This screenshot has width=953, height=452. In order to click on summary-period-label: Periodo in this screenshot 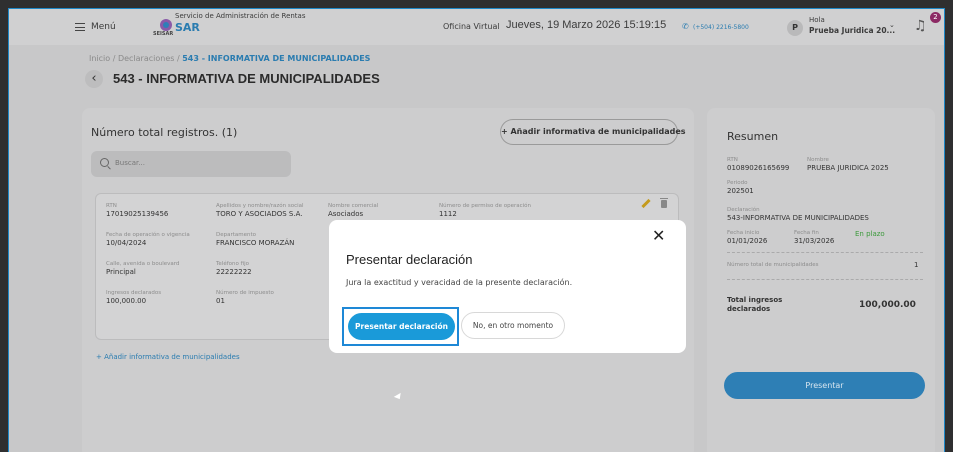, I will do `click(737, 183)`.